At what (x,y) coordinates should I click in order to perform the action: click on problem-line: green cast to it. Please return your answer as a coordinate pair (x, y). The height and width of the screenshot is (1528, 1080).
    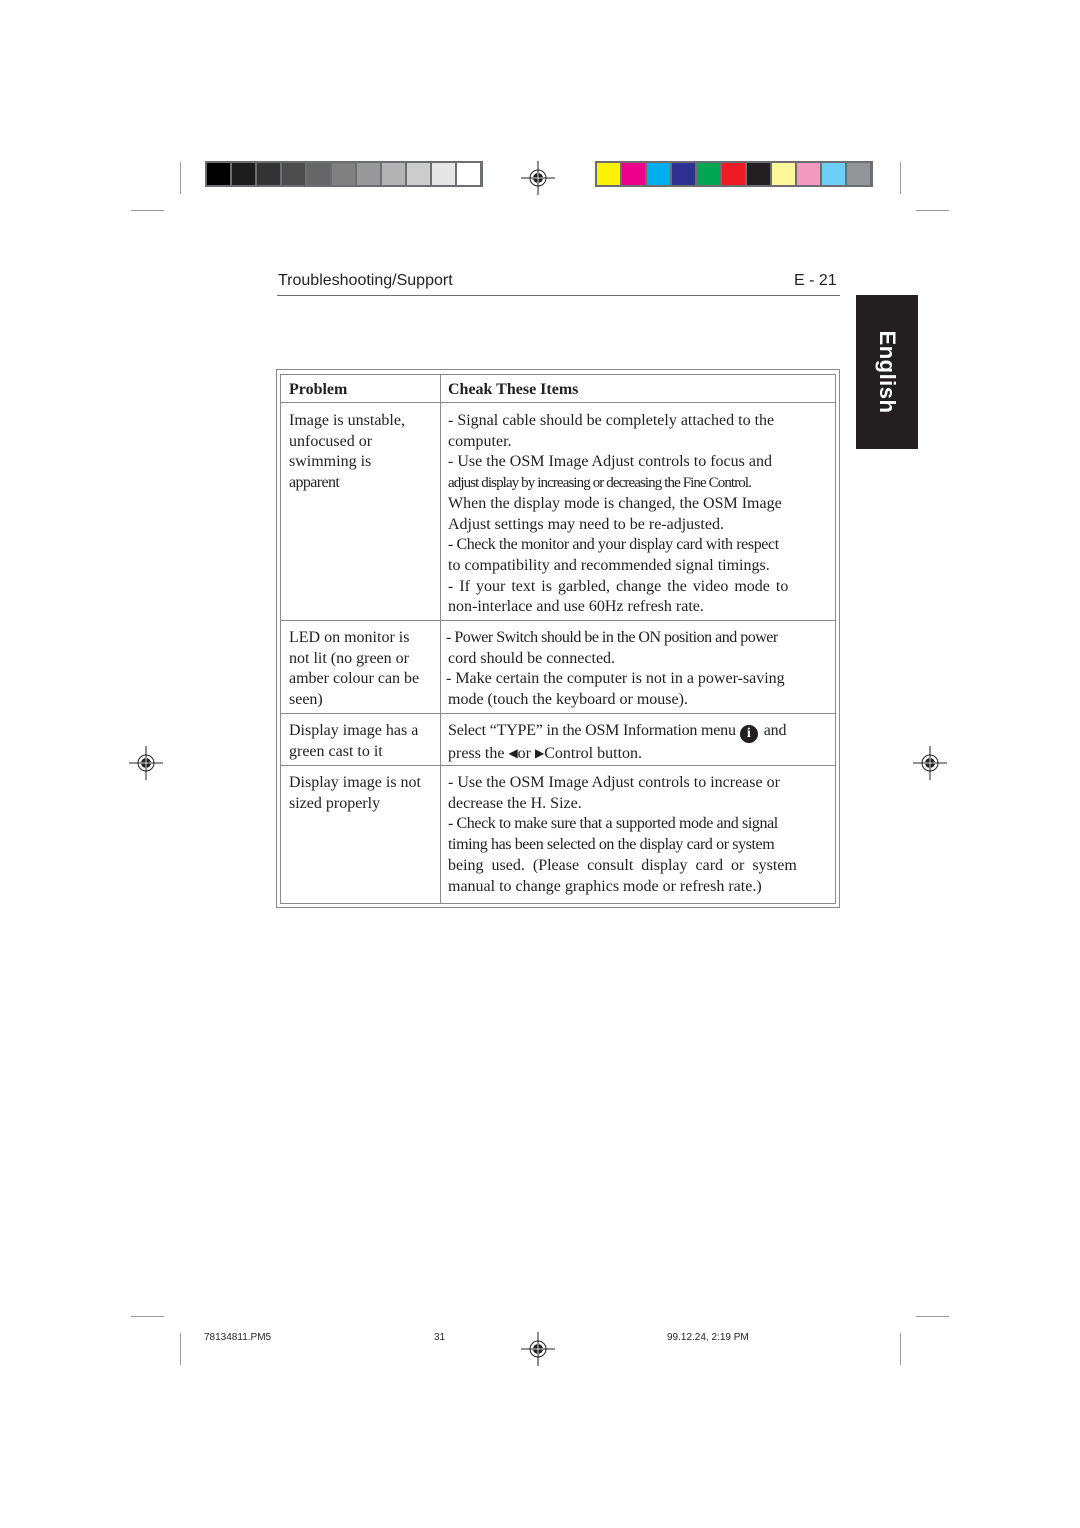
    Looking at the image, I should click on (336, 751).